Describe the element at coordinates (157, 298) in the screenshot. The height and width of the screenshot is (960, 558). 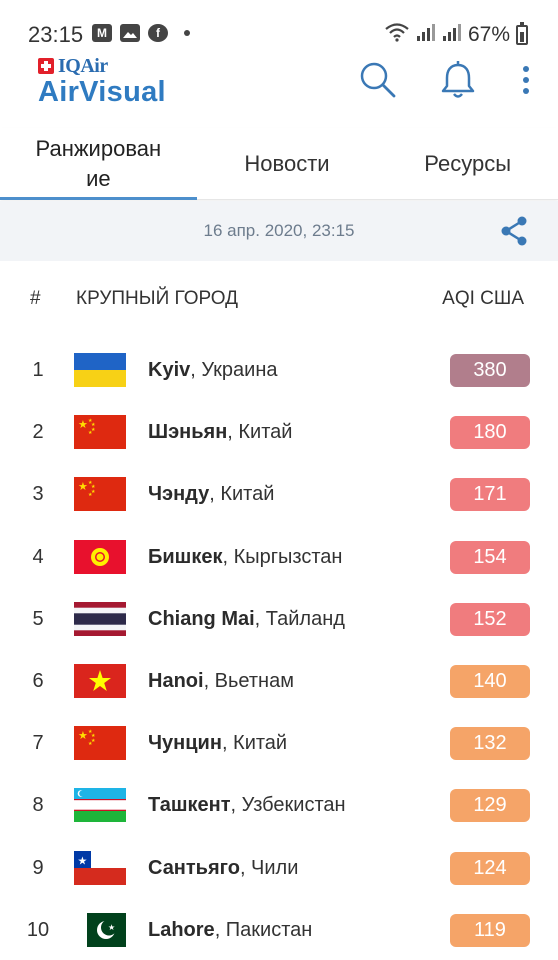
I see `column-city: КРУПНЫЙ ГОРОД` at that location.